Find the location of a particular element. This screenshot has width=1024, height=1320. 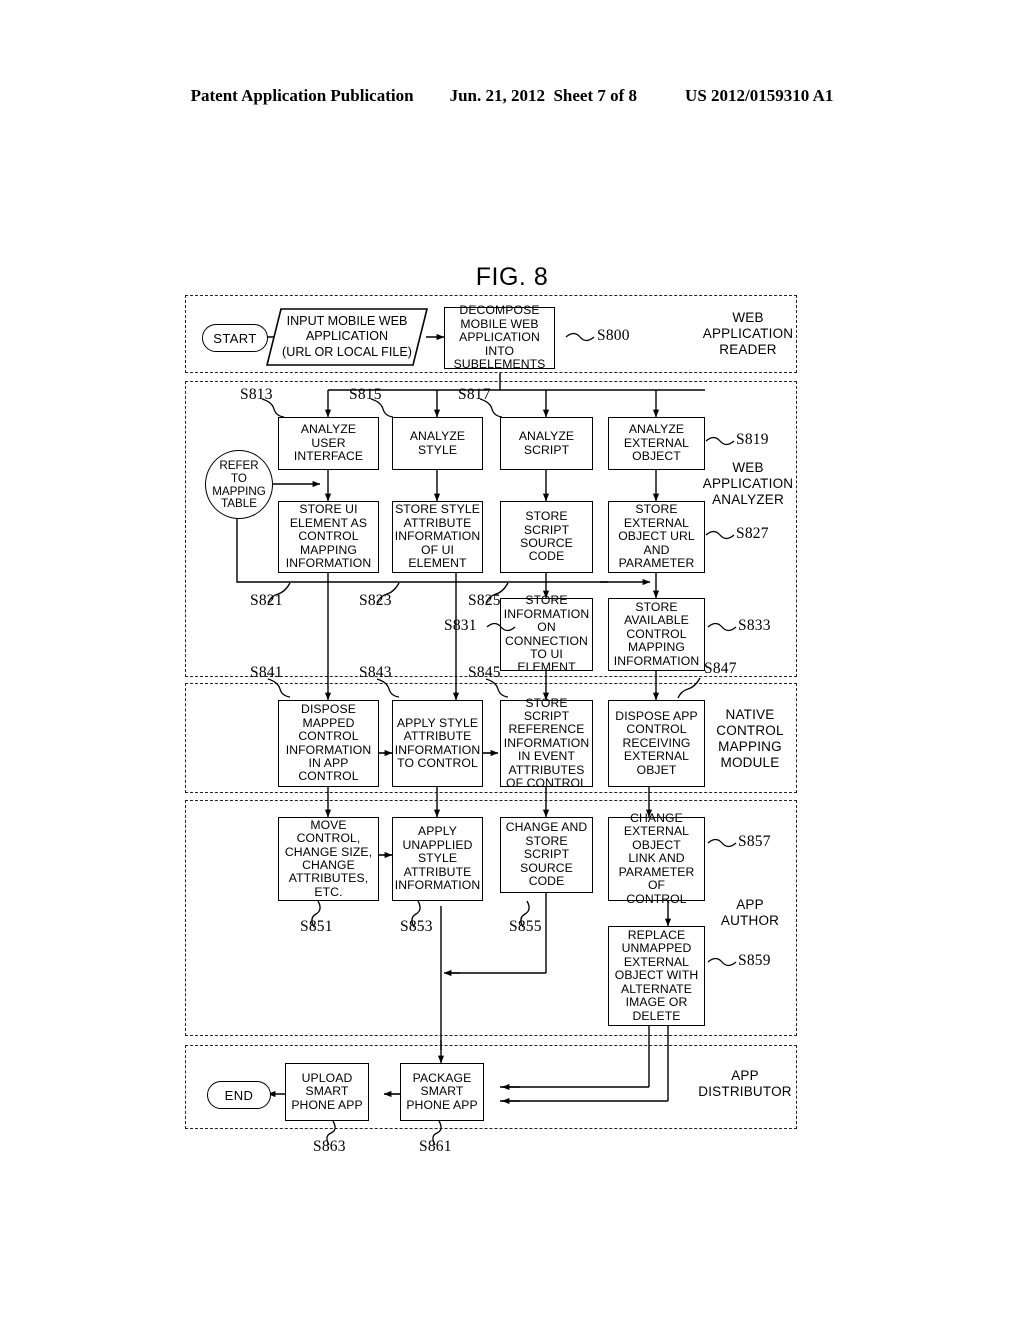

ref-s855: S855 is located at coordinates (525, 926).